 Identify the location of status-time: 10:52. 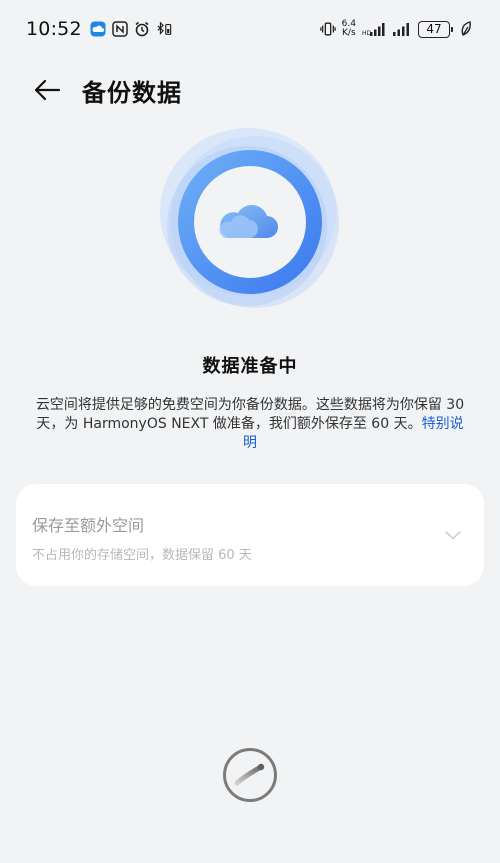
(54, 29).